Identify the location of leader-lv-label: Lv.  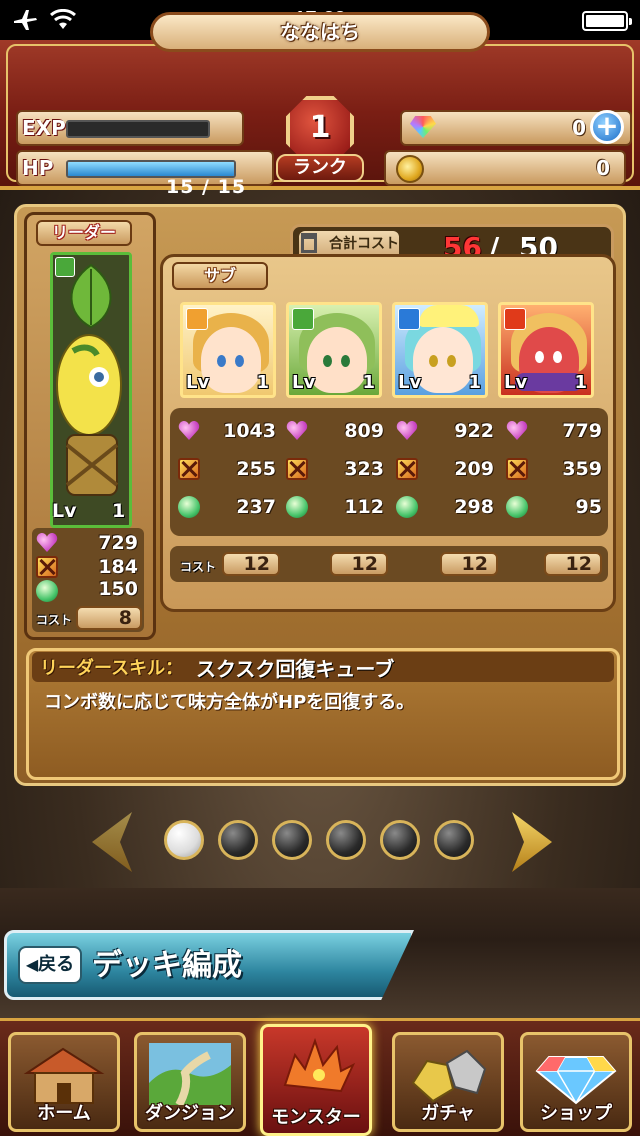
(64, 511).